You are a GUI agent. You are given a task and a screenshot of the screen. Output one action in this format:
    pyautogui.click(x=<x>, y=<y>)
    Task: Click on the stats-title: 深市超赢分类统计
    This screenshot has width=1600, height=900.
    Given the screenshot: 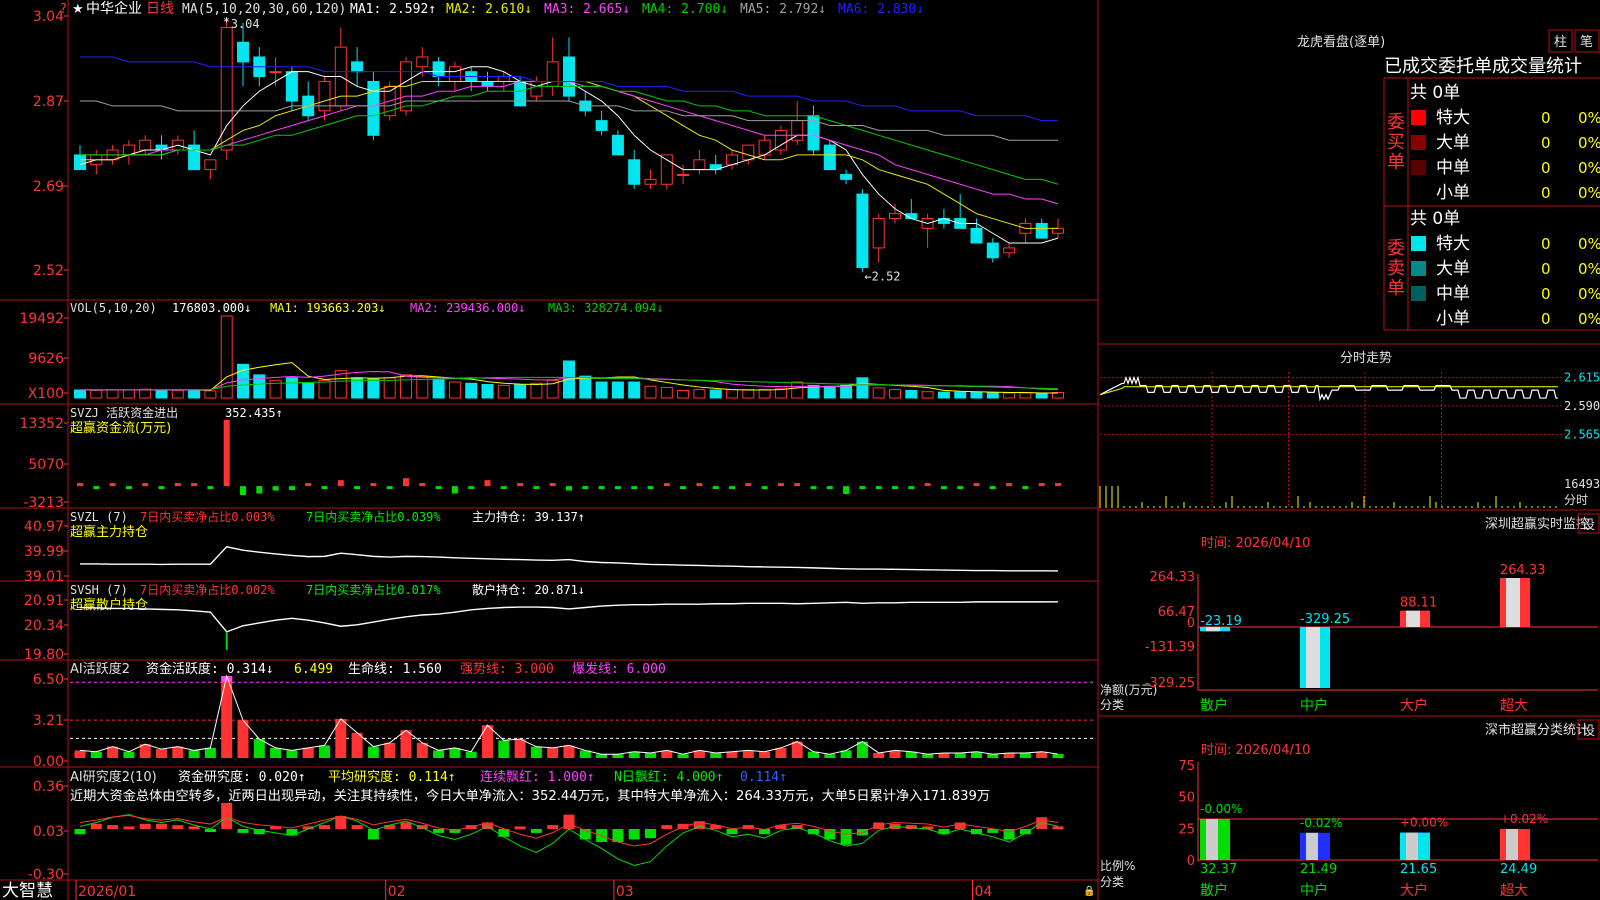 What is the action you would take?
    pyautogui.click(x=1537, y=730)
    